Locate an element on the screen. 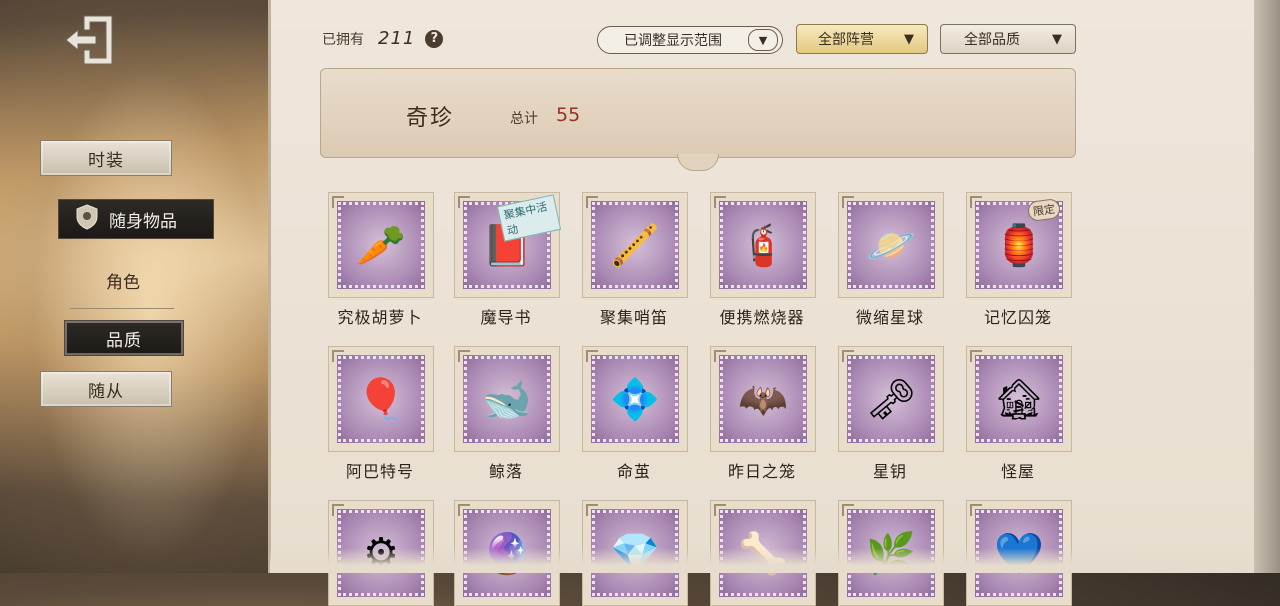  item-slot: 🪈 聚集哨笛 is located at coordinates (635, 262).